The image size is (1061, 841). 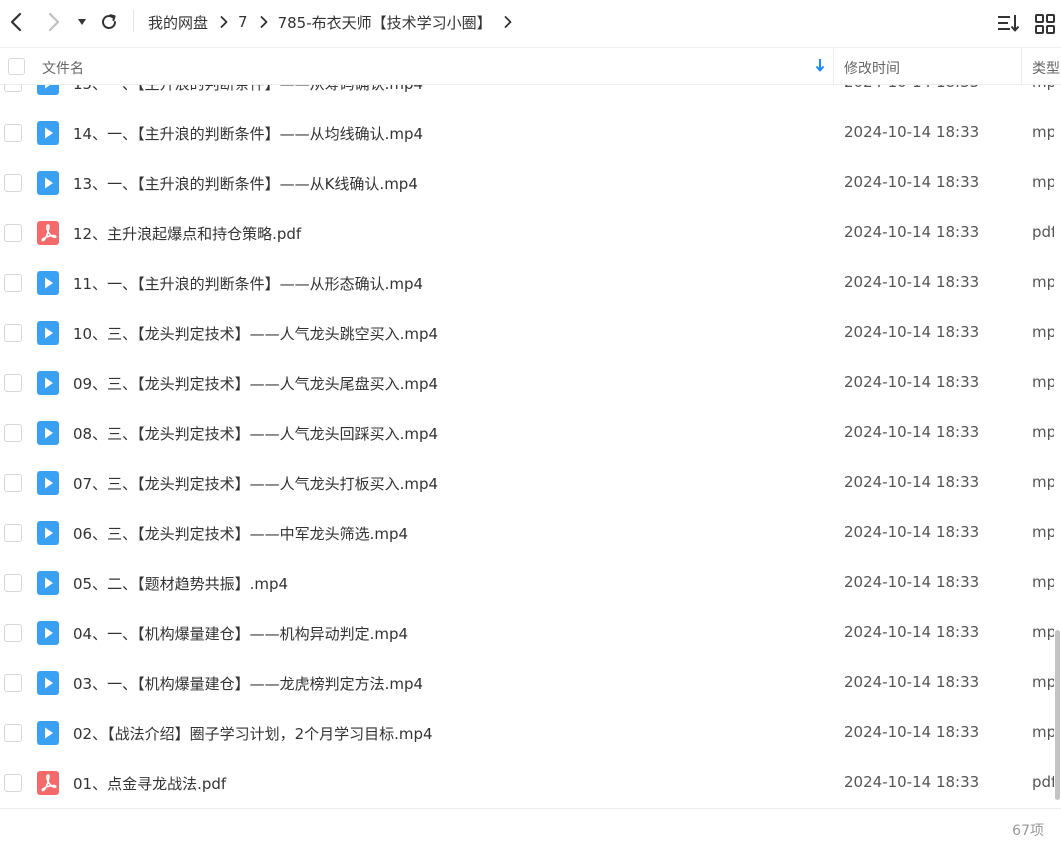 I want to click on sort-options-button, so click(x=1009, y=23).